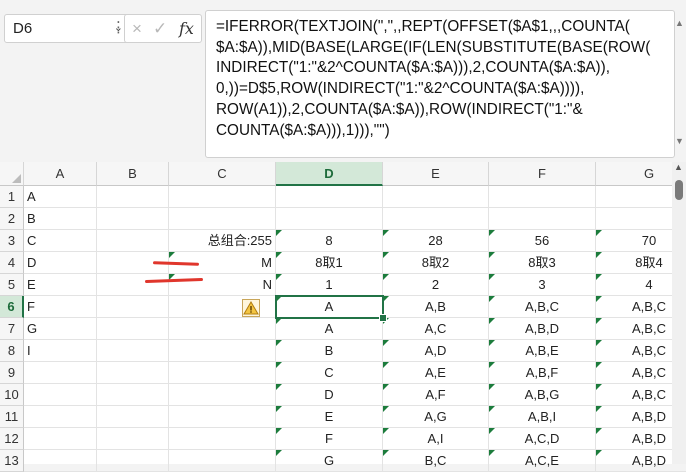  What do you see at coordinates (679, 141) in the screenshot?
I see `scroll-down-icon: ▼` at bounding box center [679, 141].